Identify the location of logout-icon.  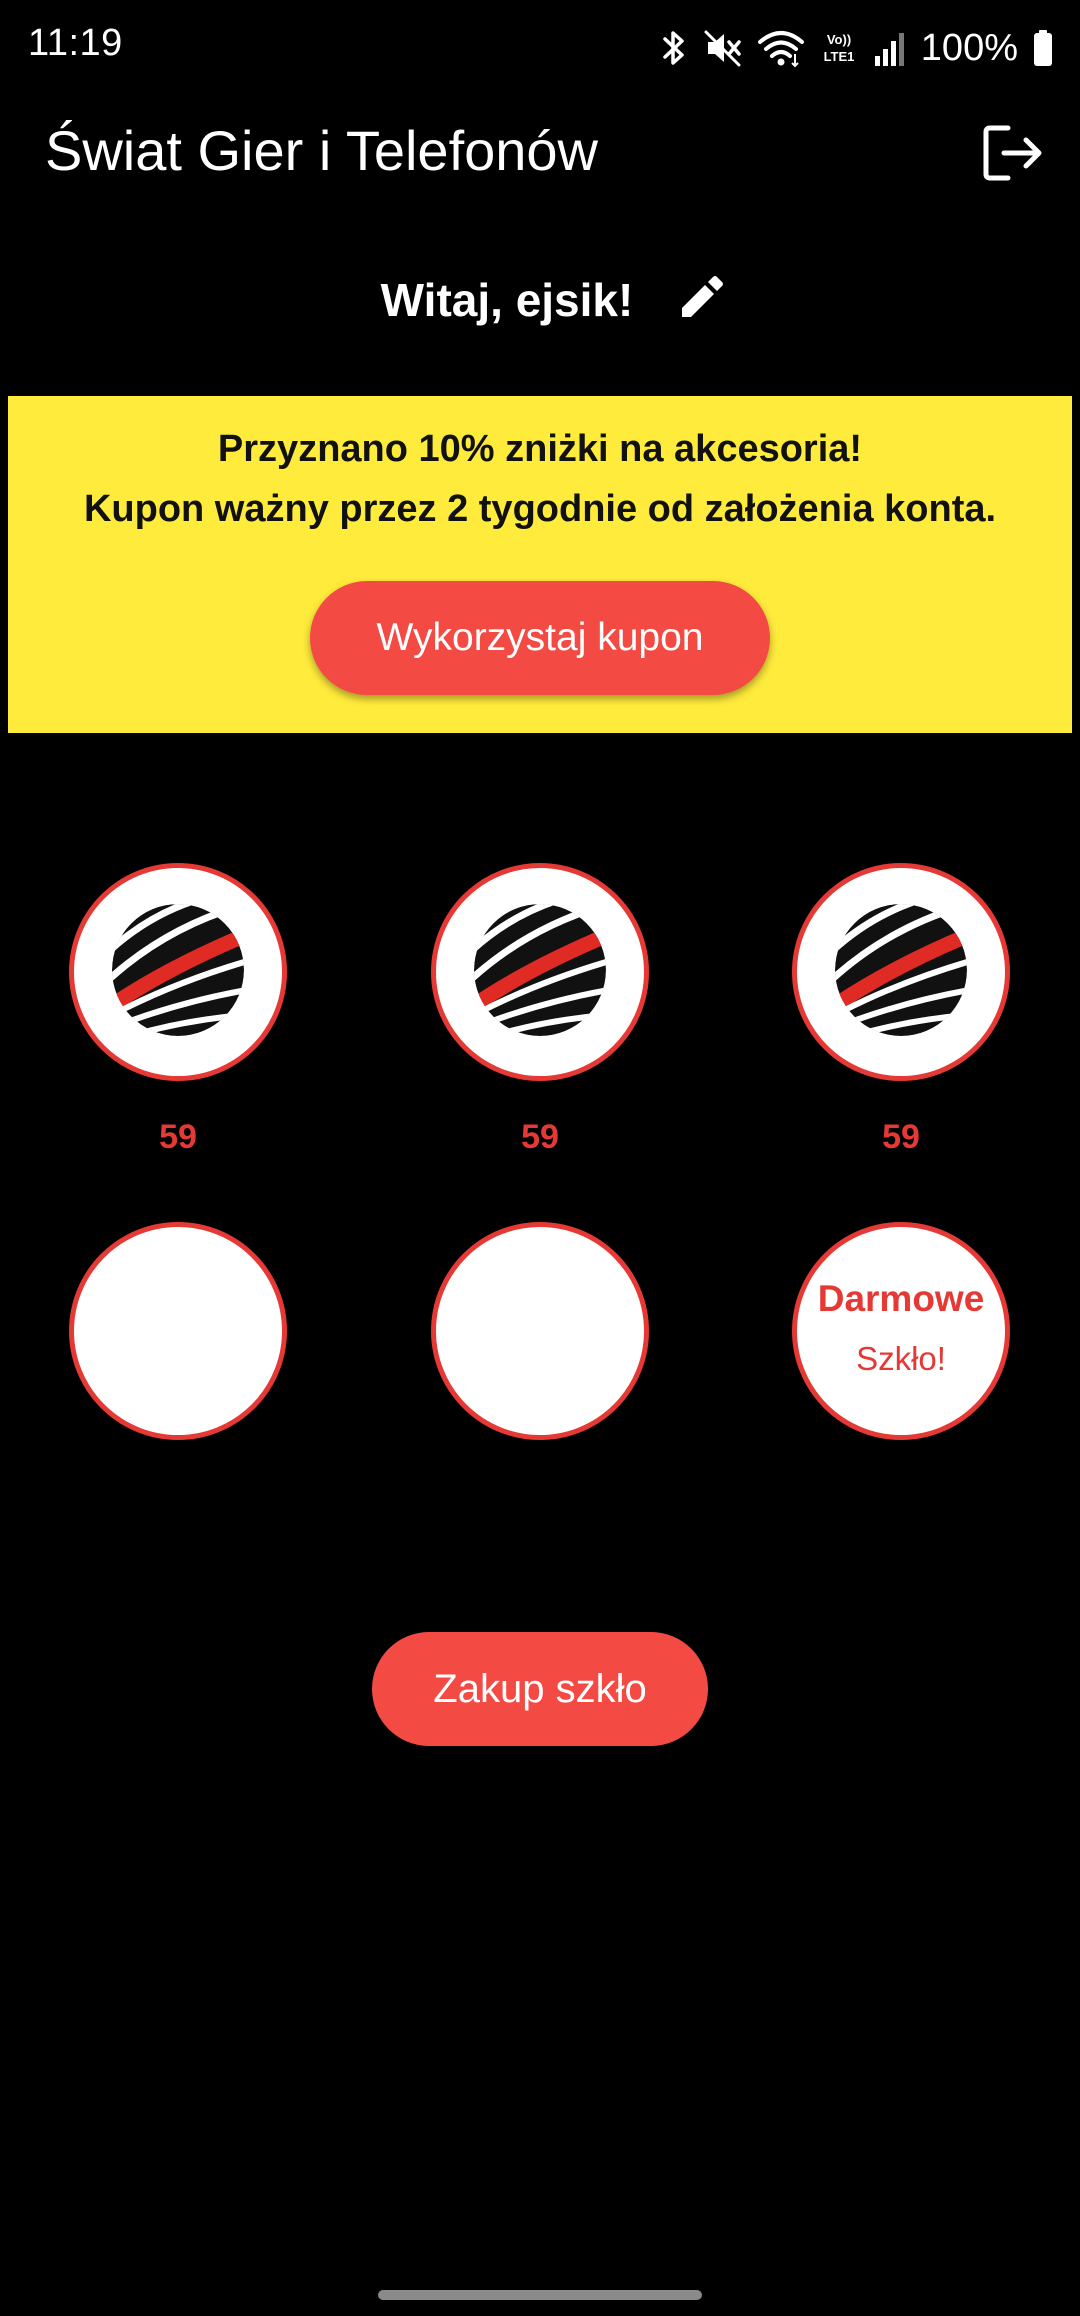
(1013, 155).